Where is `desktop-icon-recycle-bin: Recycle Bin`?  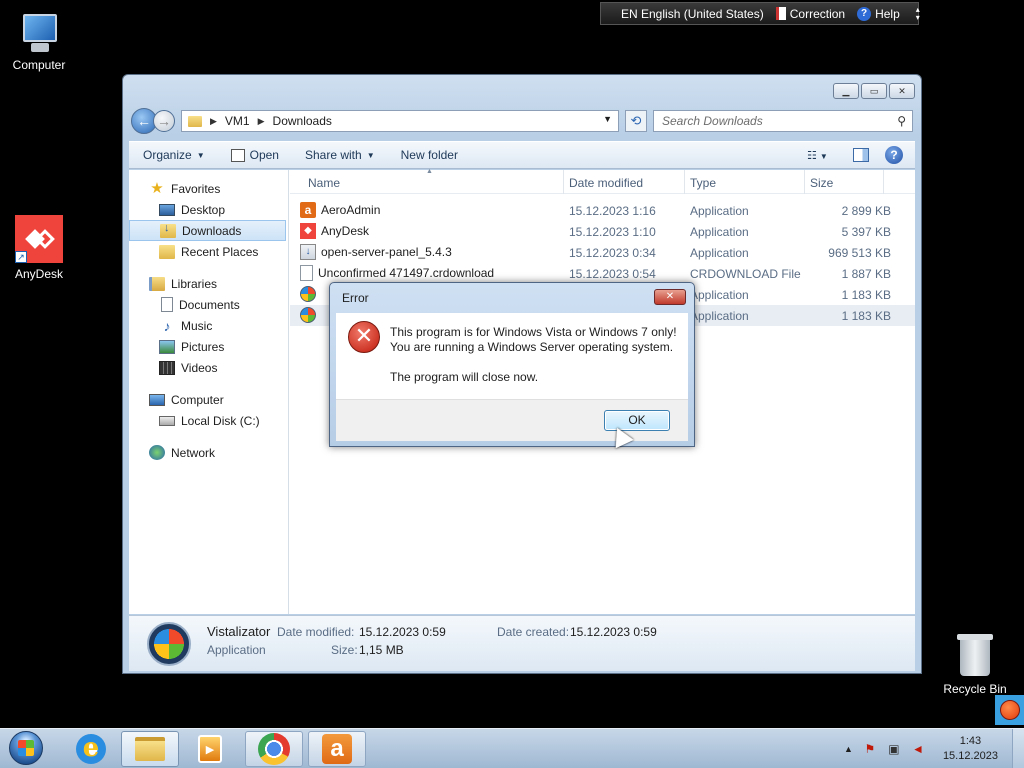
desktop-icon-recycle-bin: Recycle Bin is located at coordinates (975, 664).